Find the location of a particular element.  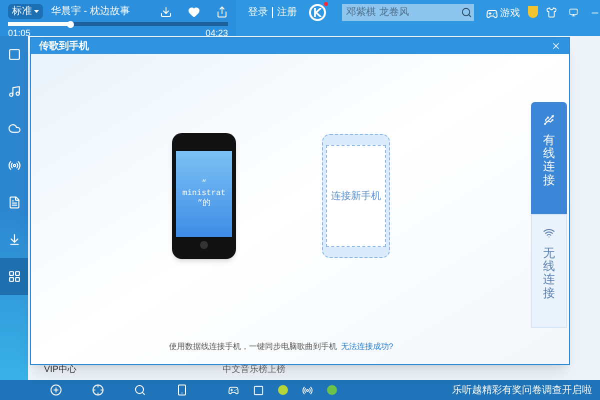

heart-icon is located at coordinates (194, 12).